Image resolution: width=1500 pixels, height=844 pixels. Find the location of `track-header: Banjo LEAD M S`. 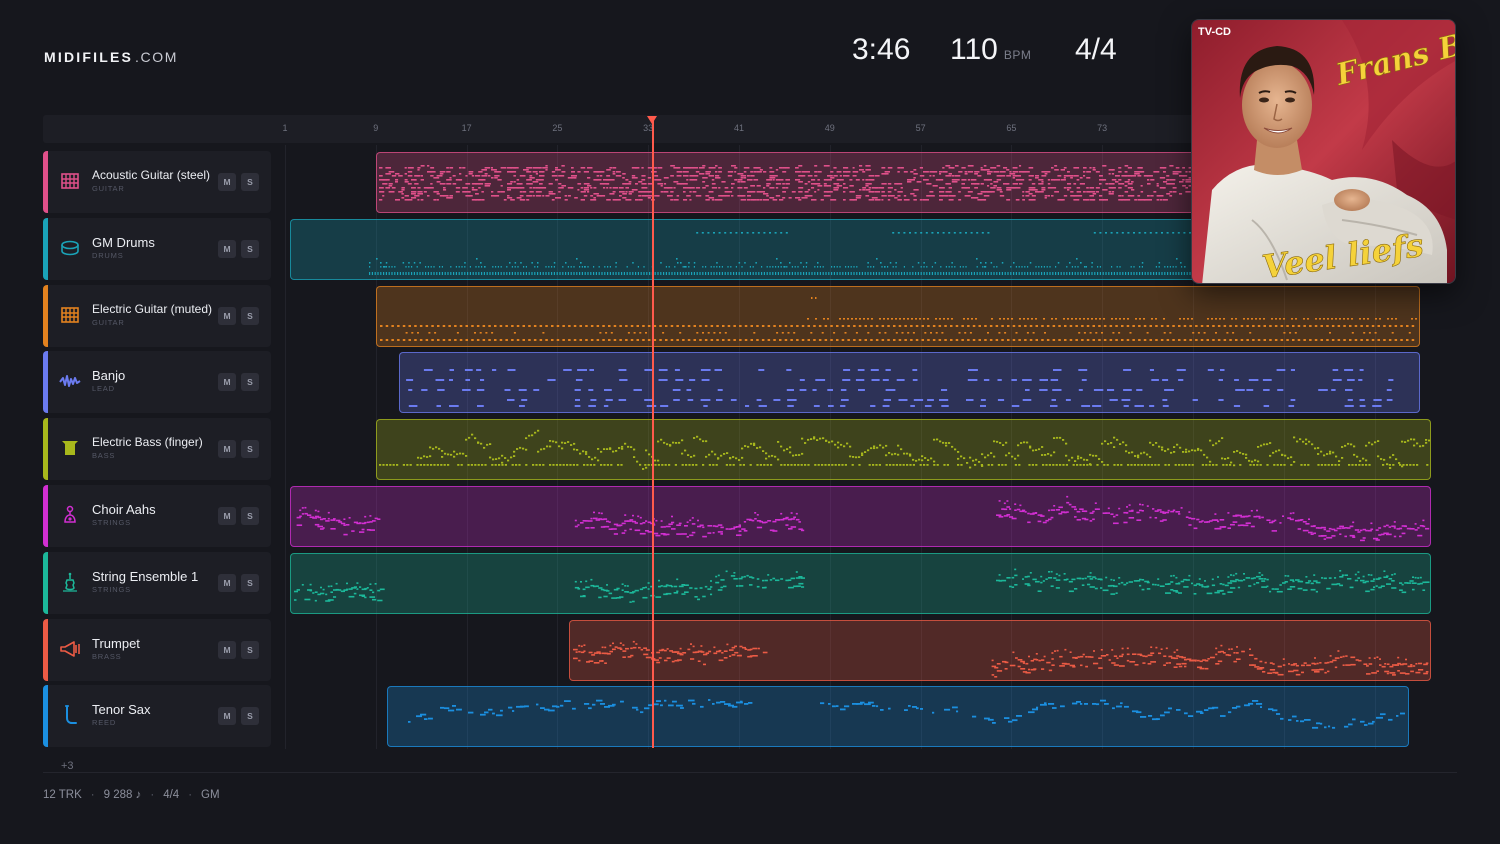

track-header: Banjo LEAD M S is located at coordinates (157, 382).